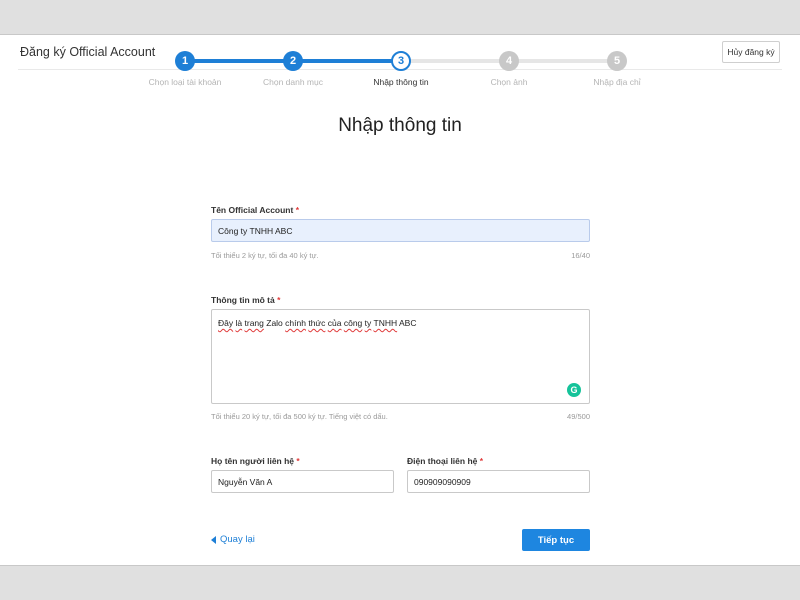  I want to click on step-1-label: Chọn loại tài khoản, so click(185, 82).